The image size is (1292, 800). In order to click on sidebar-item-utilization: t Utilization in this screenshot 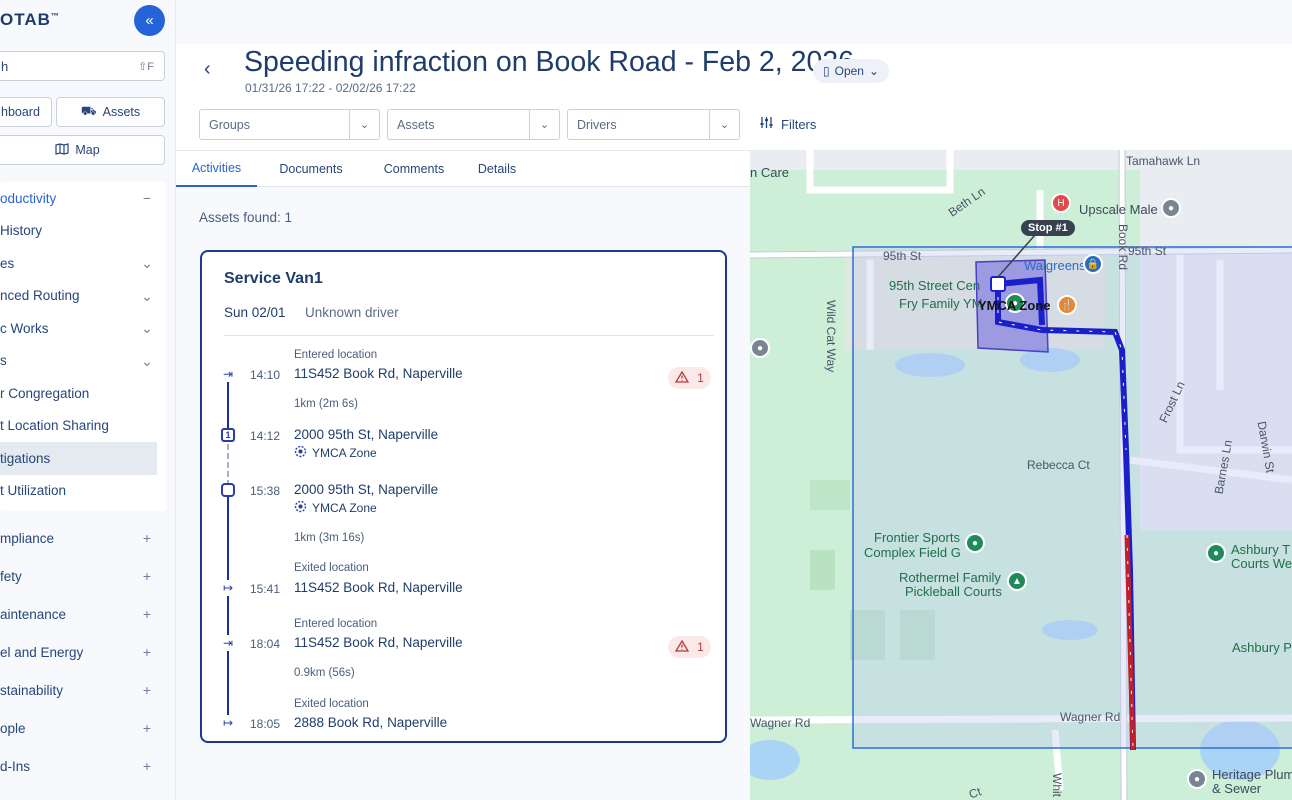, I will do `click(83, 491)`.